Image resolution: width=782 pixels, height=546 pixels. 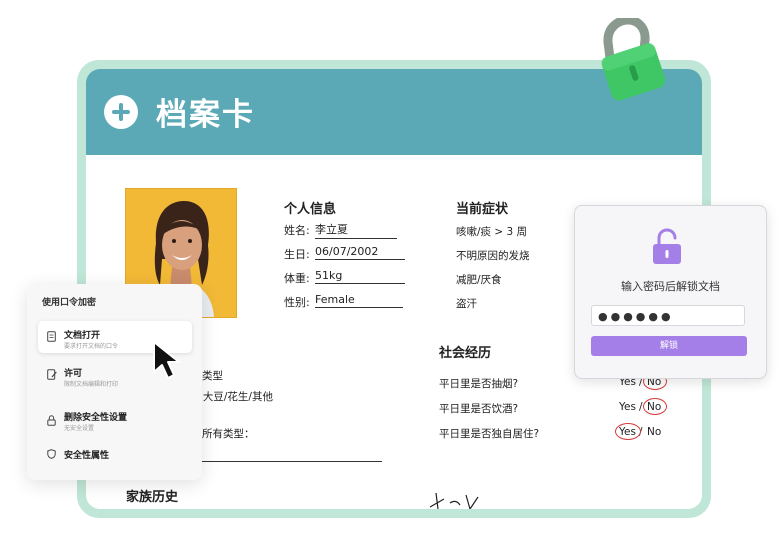 What do you see at coordinates (654, 432) in the screenshot?
I see `answer-no: No` at bounding box center [654, 432].